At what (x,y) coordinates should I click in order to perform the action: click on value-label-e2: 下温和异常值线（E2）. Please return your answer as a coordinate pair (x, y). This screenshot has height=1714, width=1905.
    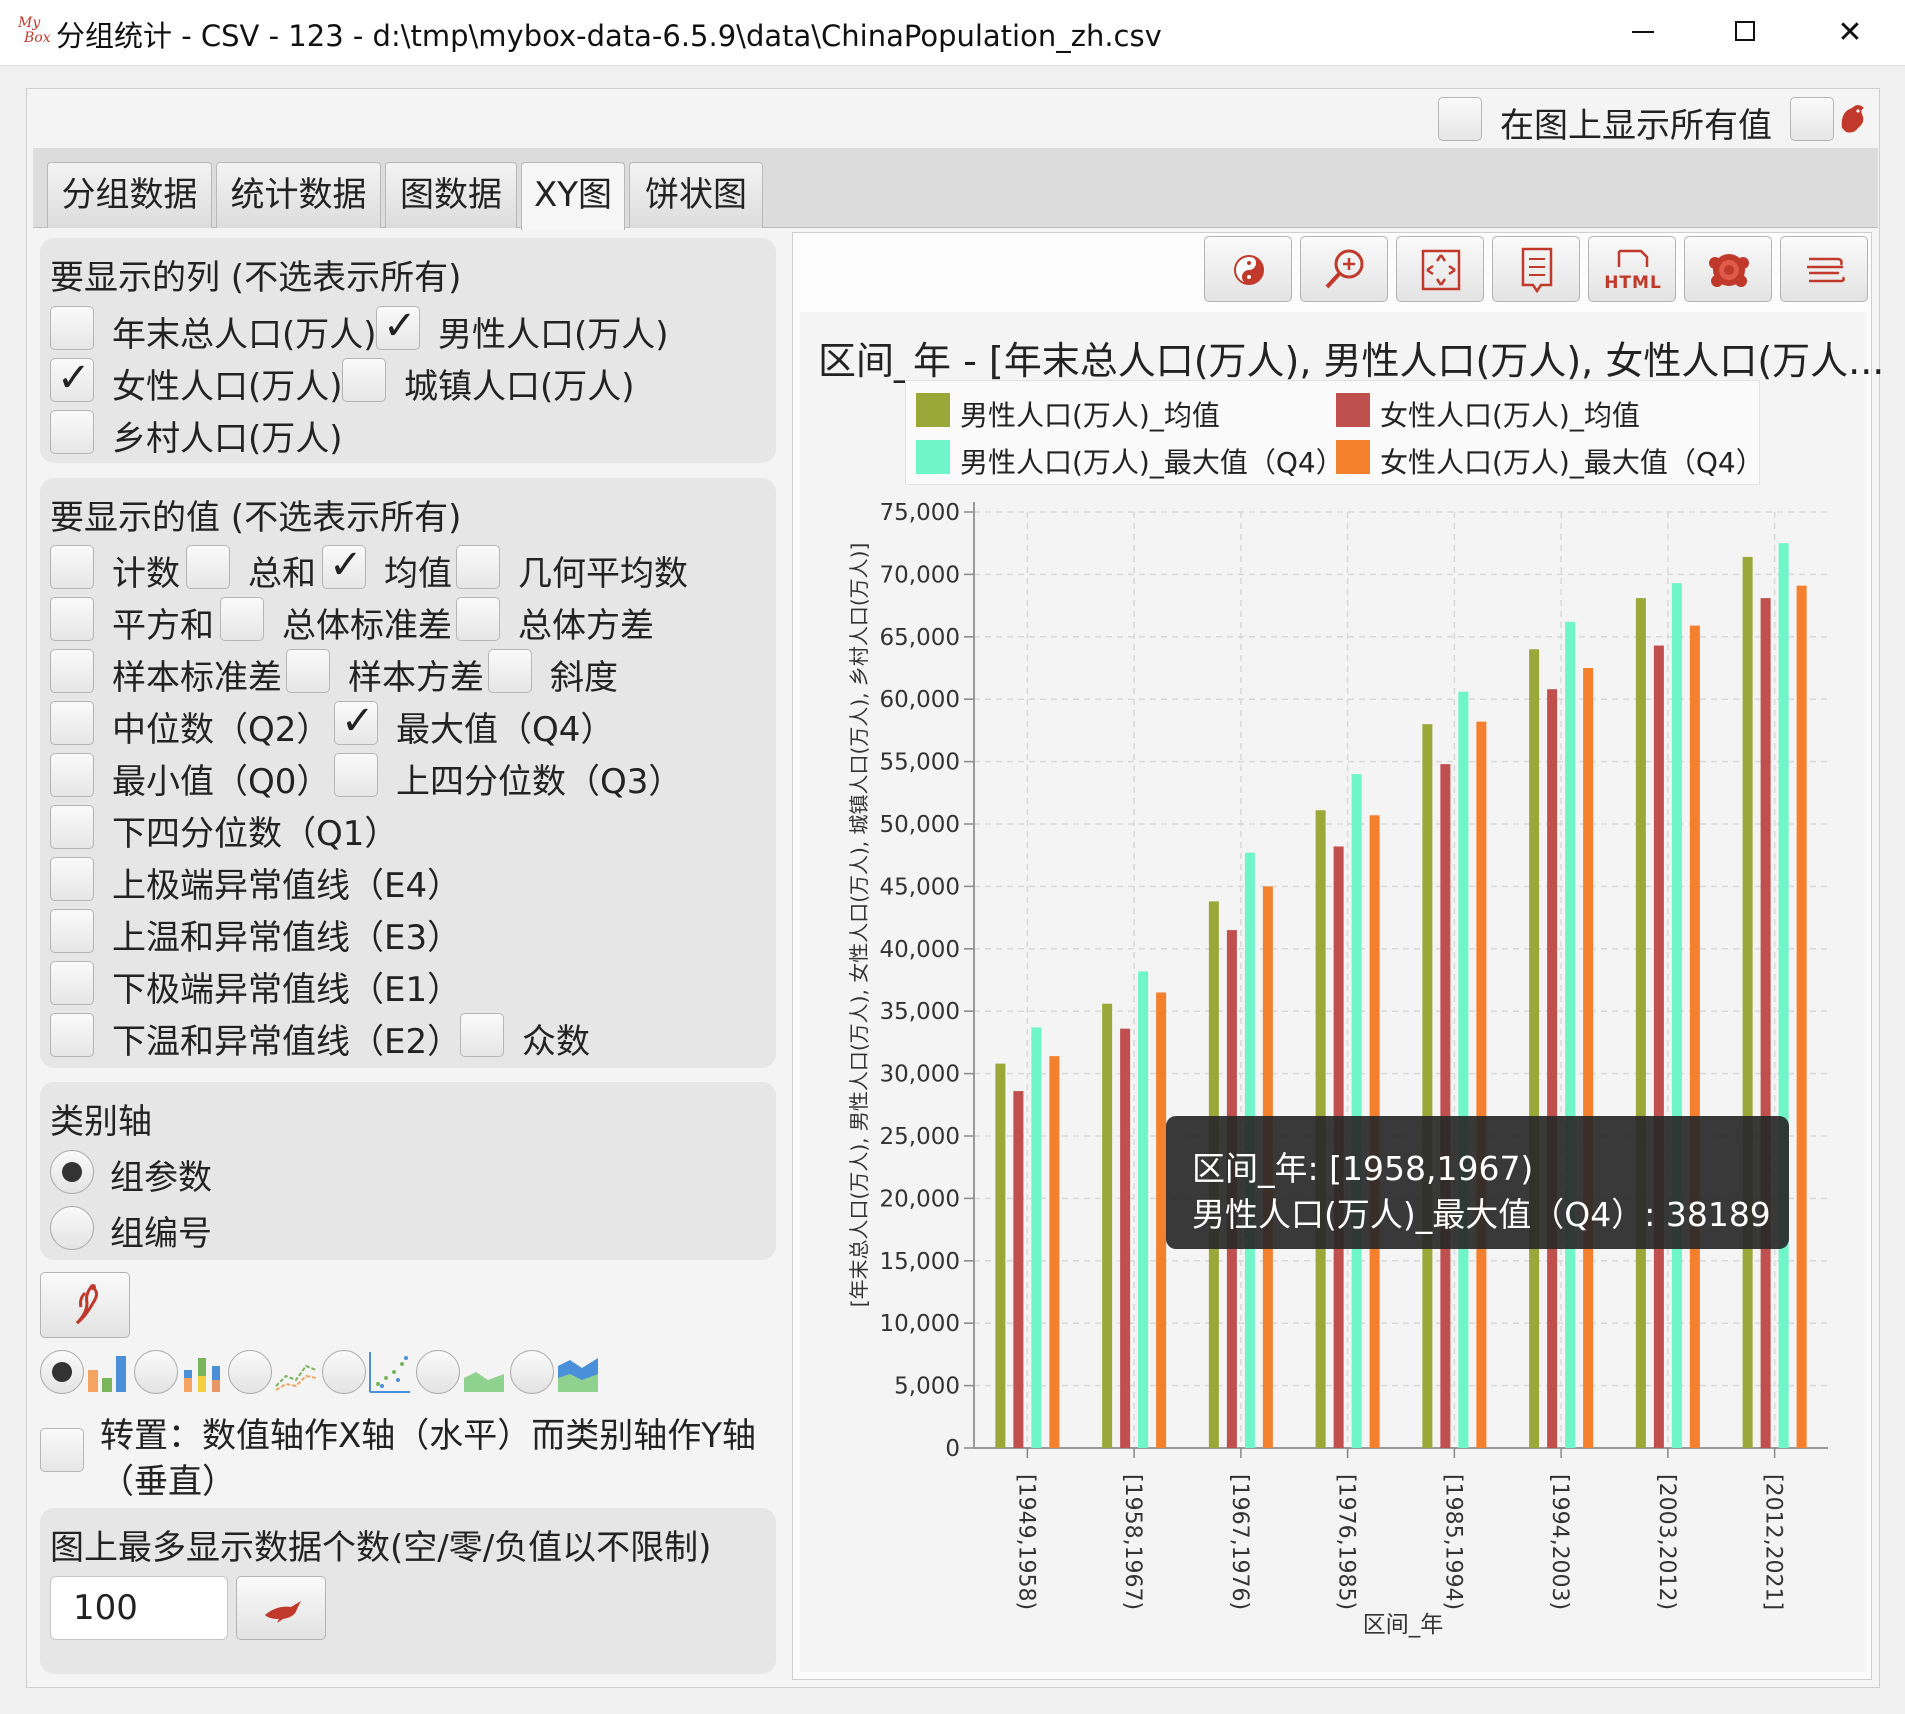
    Looking at the image, I should click on (287, 1042).